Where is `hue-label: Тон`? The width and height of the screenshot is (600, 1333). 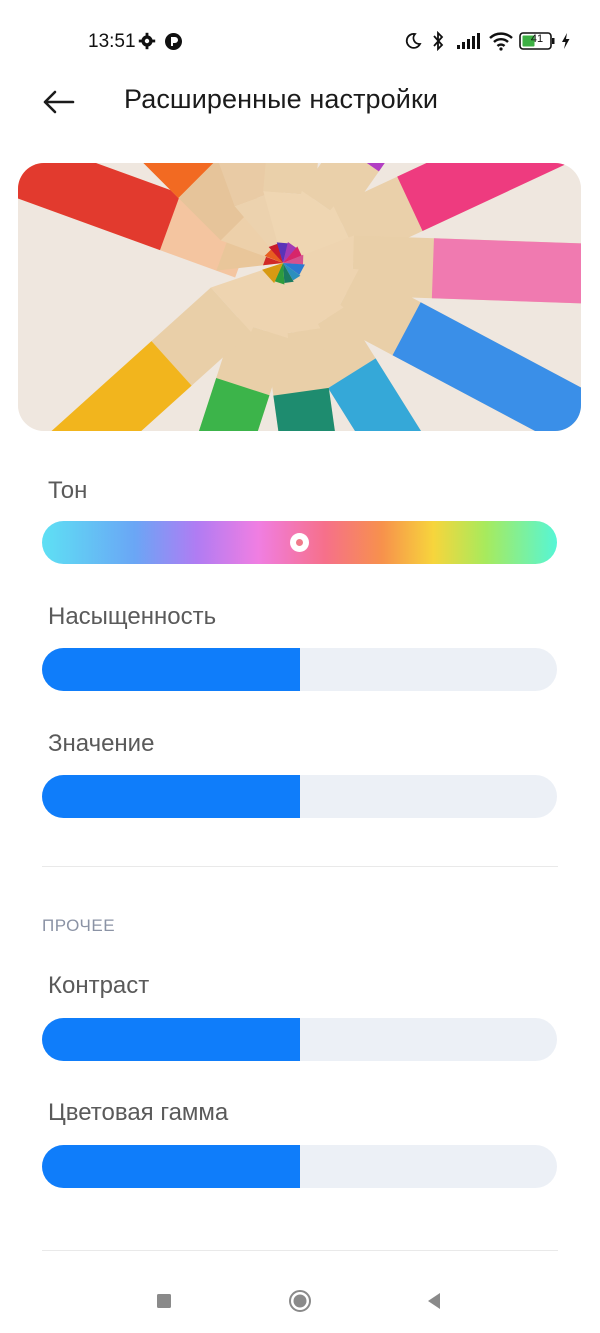 hue-label: Тон is located at coordinates (68, 490).